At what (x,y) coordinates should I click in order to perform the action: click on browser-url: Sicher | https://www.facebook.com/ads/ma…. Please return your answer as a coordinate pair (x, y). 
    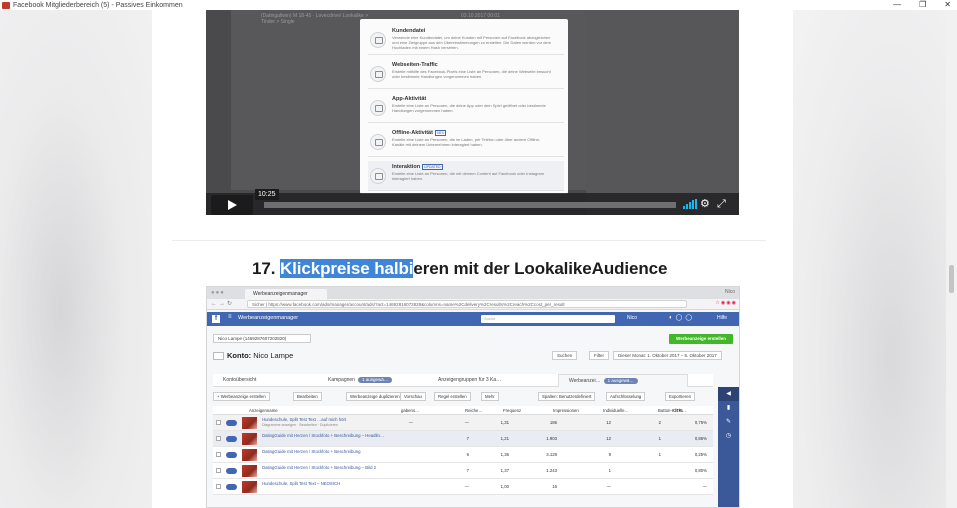
    Looking at the image, I should click on (467, 304).